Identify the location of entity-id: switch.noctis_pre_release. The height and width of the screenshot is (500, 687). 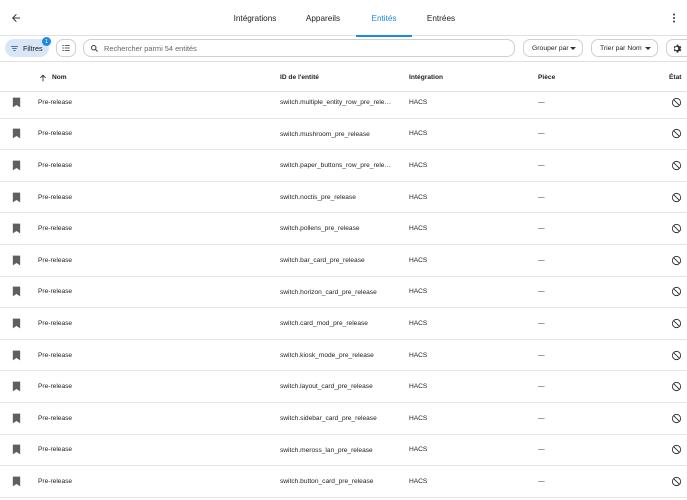
(318, 197).